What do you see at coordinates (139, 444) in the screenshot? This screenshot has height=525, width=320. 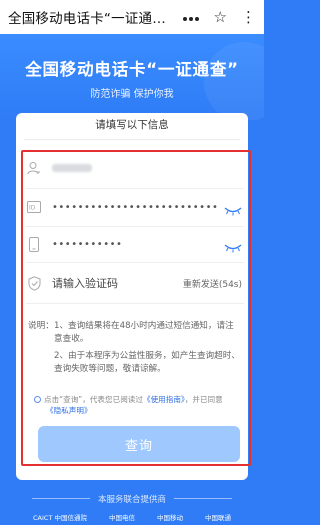 I see `query-button: 查询` at bounding box center [139, 444].